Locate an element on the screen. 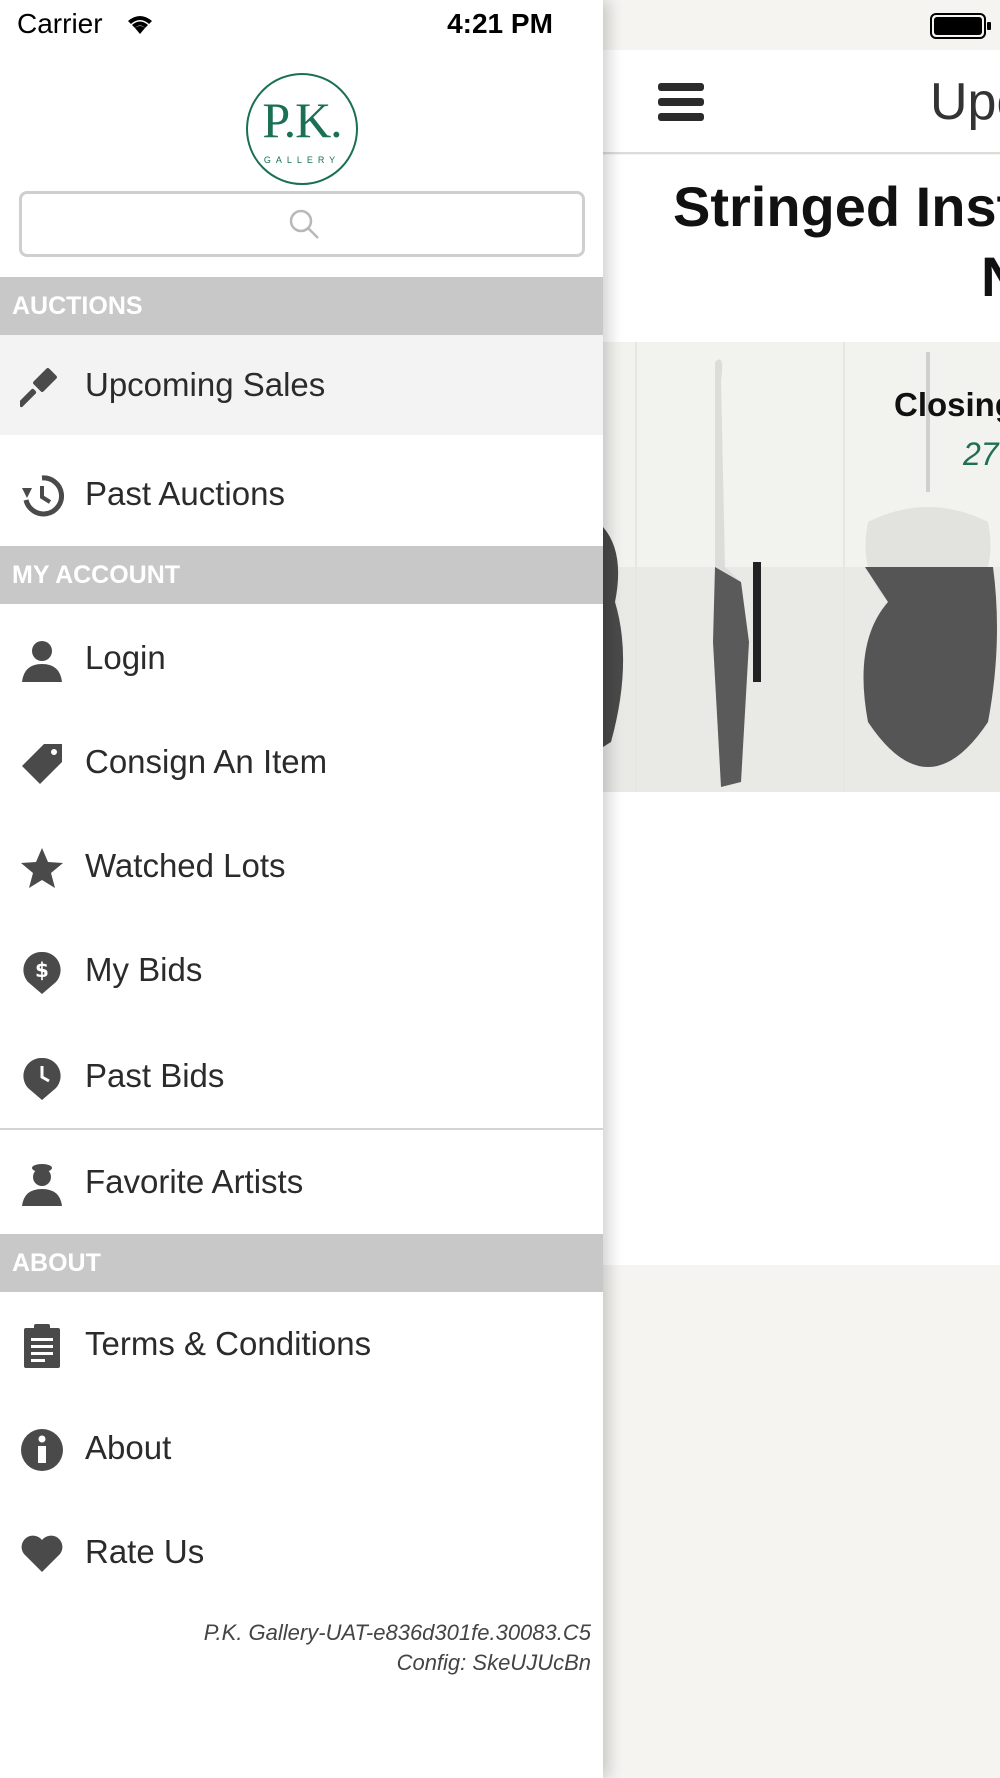  clock-label: 4:21 PM is located at coordinates (500, 23).